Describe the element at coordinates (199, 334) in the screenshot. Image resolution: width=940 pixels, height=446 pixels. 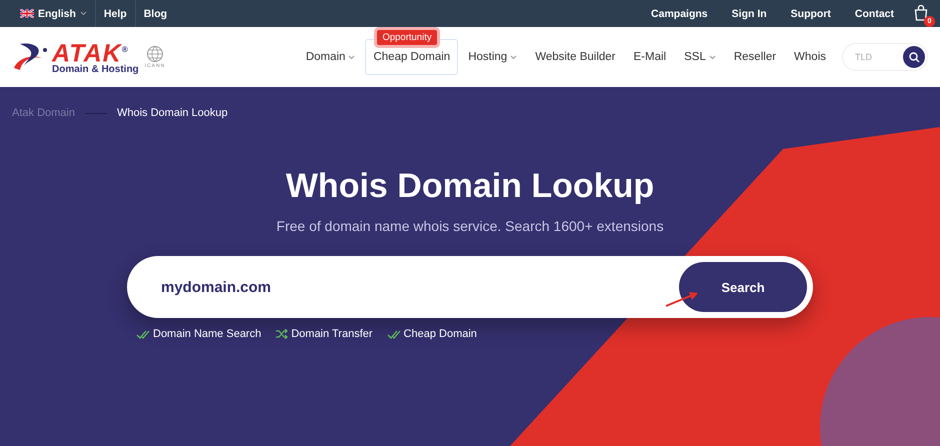
I see `feature-link: Domain Name Search` at that location.